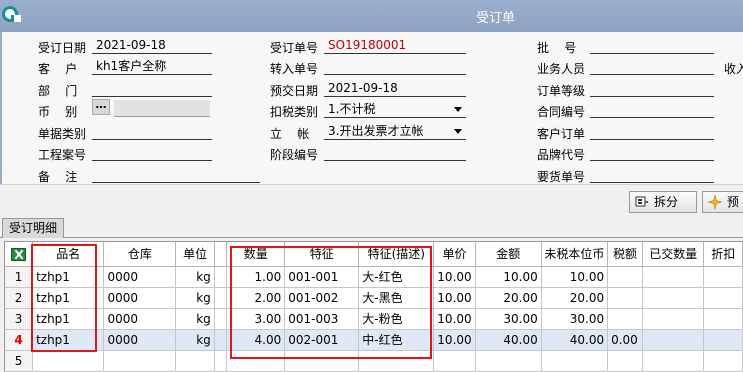 The width and height of the screenshot is (743, 372). I want to click on col-header-amount: 金额, so click(508, 254).